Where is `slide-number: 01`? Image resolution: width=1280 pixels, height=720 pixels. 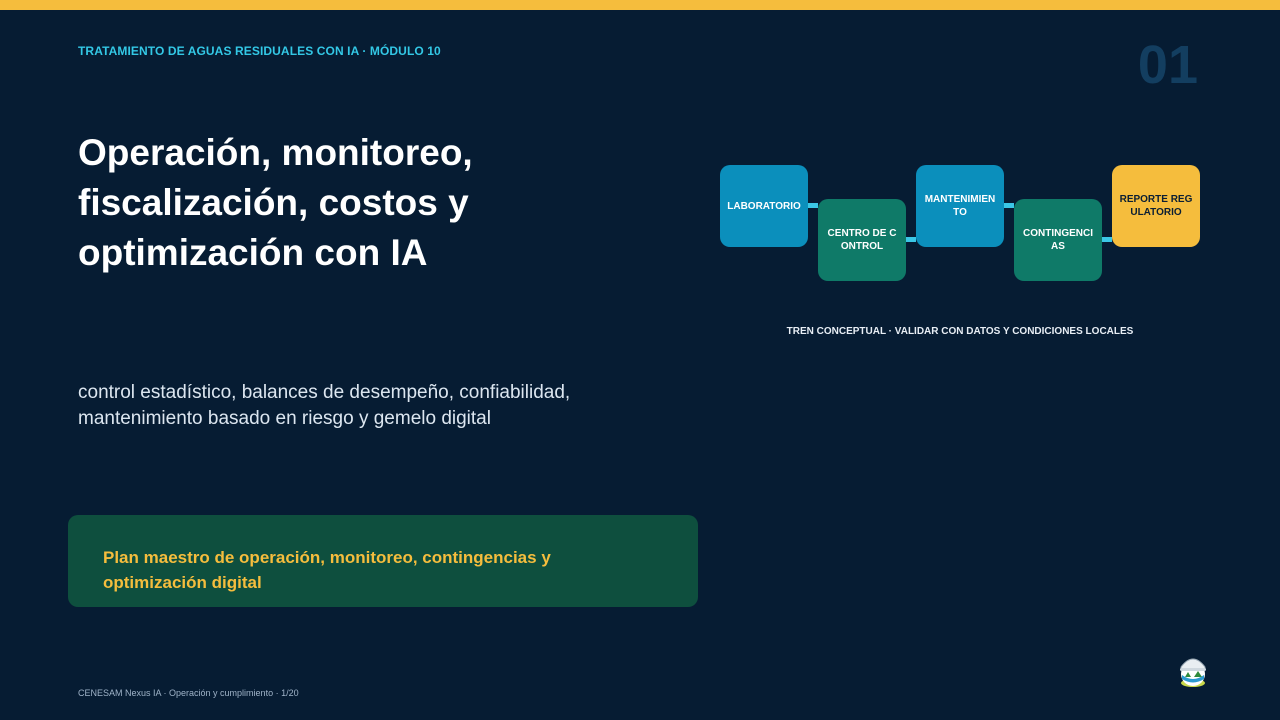
slide-number: 01 is located at coordinates (1167, 65).